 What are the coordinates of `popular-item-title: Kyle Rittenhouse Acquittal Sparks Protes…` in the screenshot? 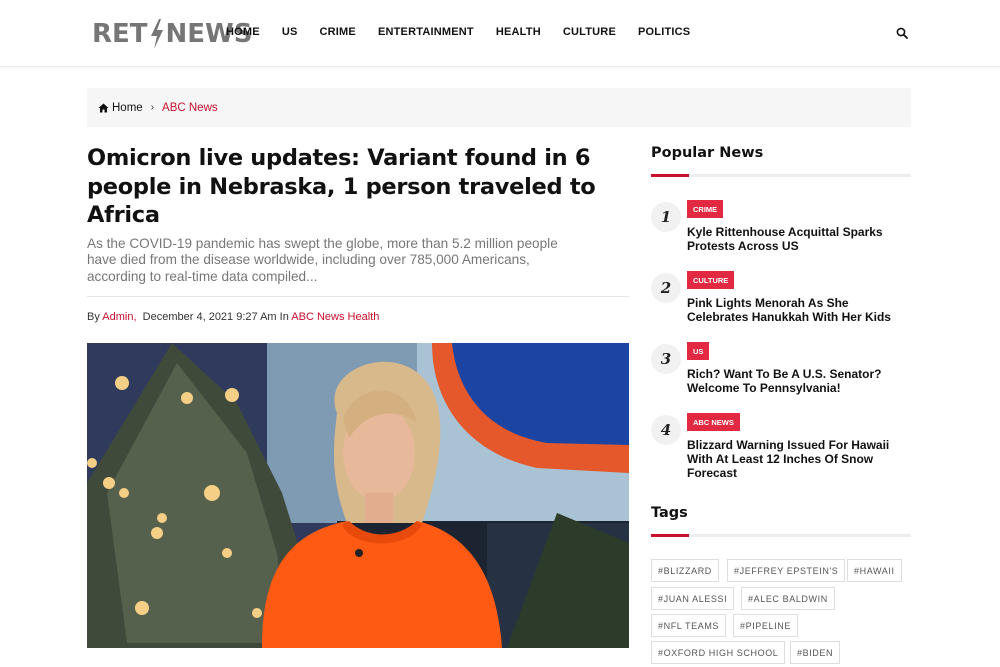 It's located at (802, 239).